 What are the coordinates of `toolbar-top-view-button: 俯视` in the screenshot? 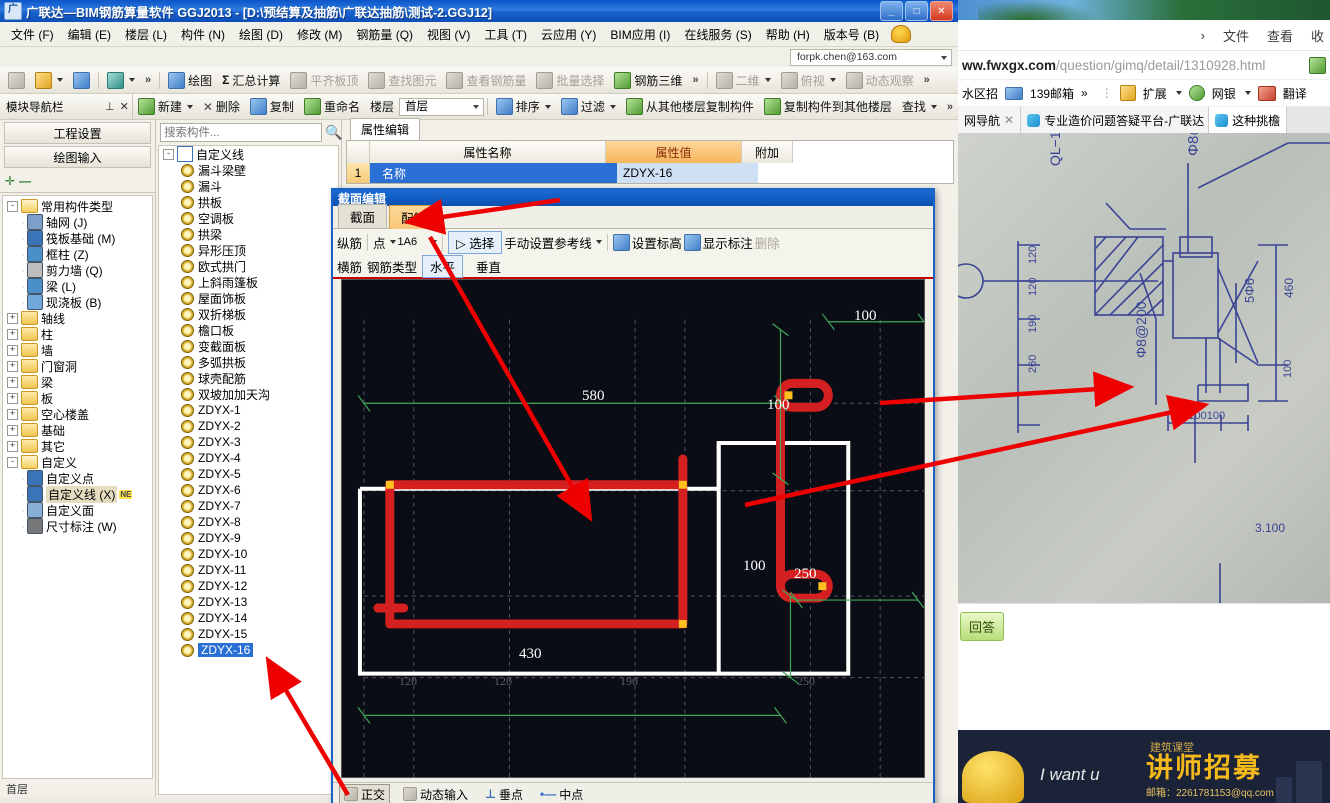 It's located at (808, 80).